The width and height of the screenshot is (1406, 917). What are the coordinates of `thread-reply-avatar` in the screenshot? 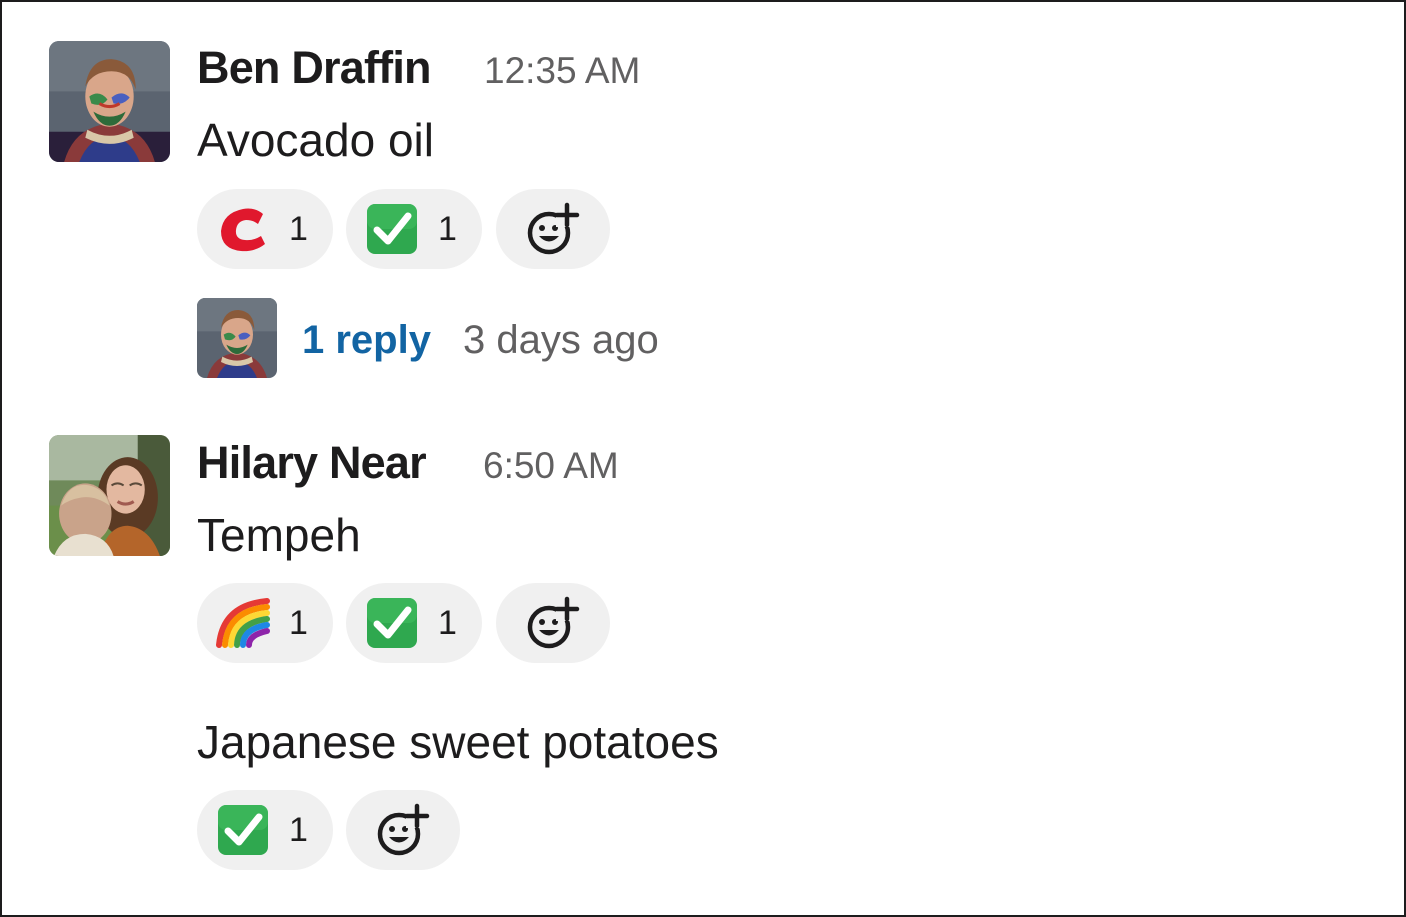 It's located at (237, 338).